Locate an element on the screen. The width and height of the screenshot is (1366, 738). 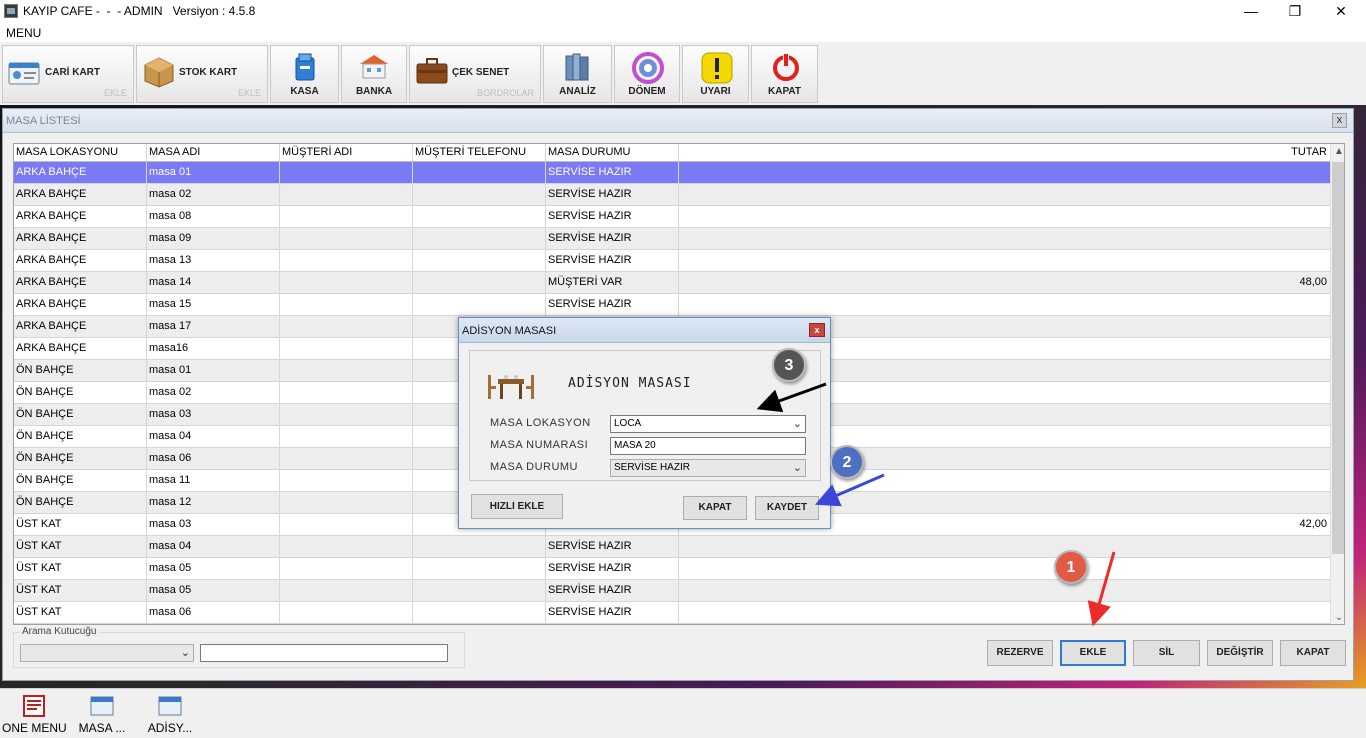
scroll-down-icon: ⌄ is located at coordinates (1337, 617).